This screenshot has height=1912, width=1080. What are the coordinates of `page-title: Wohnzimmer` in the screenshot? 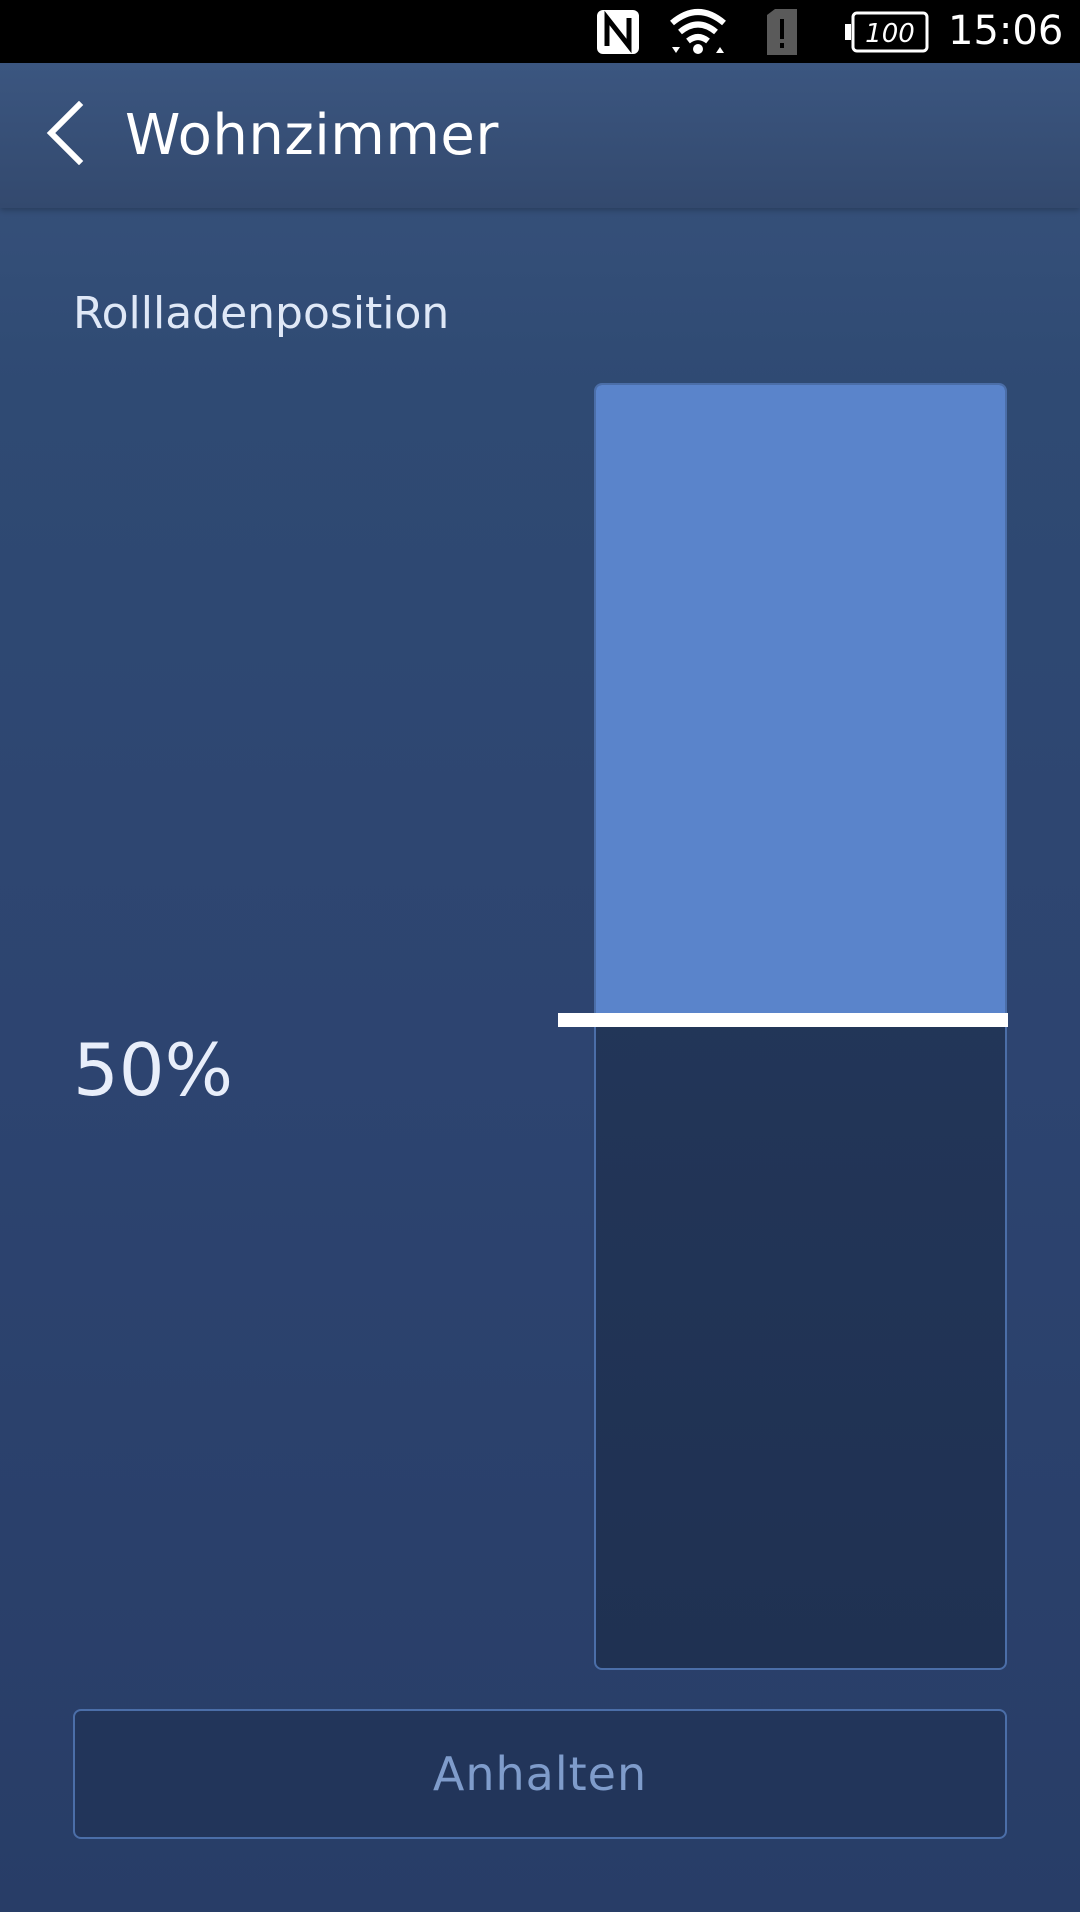 It's located at (312, 135).